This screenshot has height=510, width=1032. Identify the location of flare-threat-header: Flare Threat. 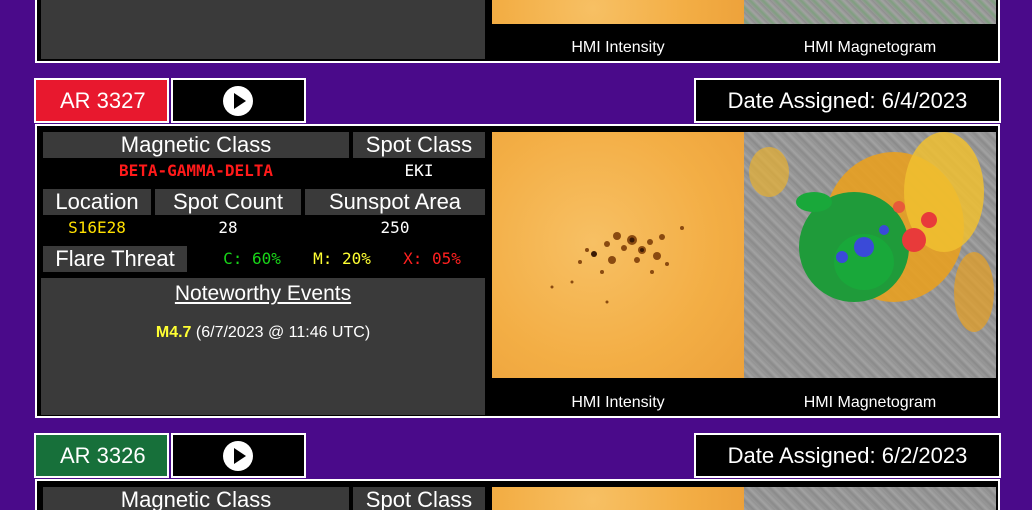
(115, 259).